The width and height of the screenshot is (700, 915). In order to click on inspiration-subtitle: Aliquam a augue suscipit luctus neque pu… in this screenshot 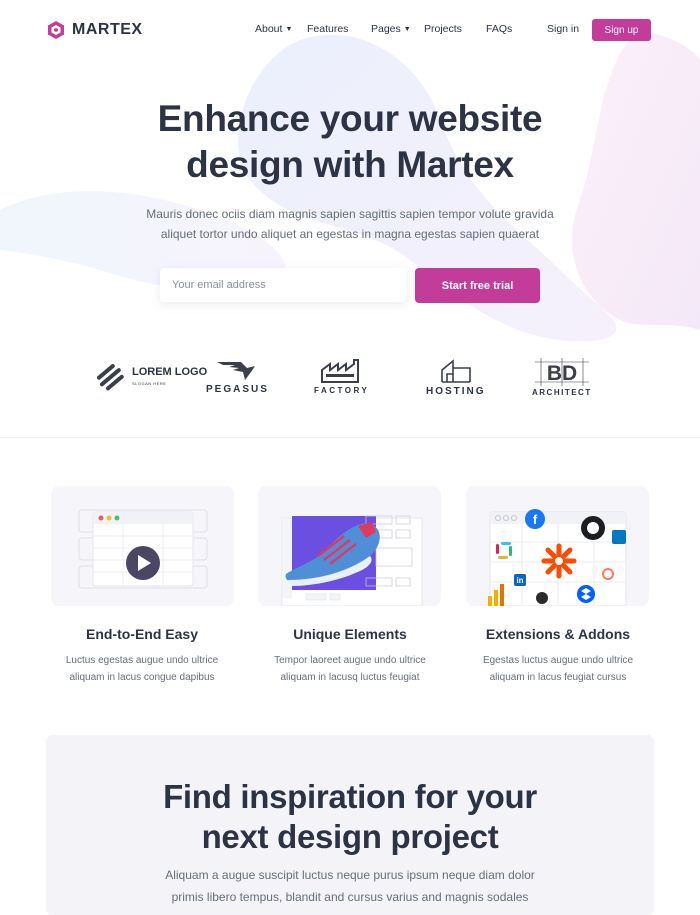, I will do `click(350, 886)`.